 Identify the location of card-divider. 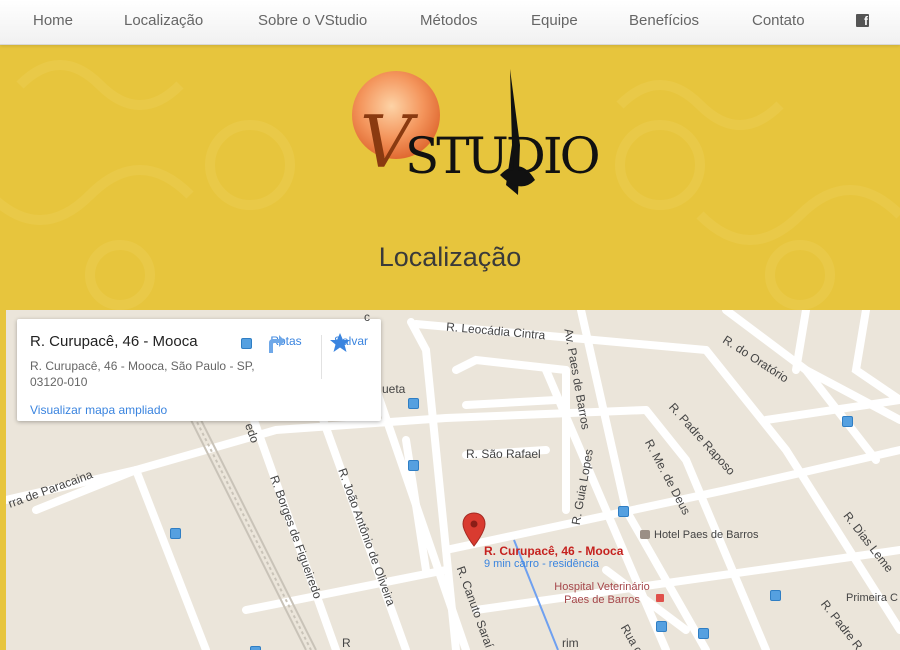
(321, 357).